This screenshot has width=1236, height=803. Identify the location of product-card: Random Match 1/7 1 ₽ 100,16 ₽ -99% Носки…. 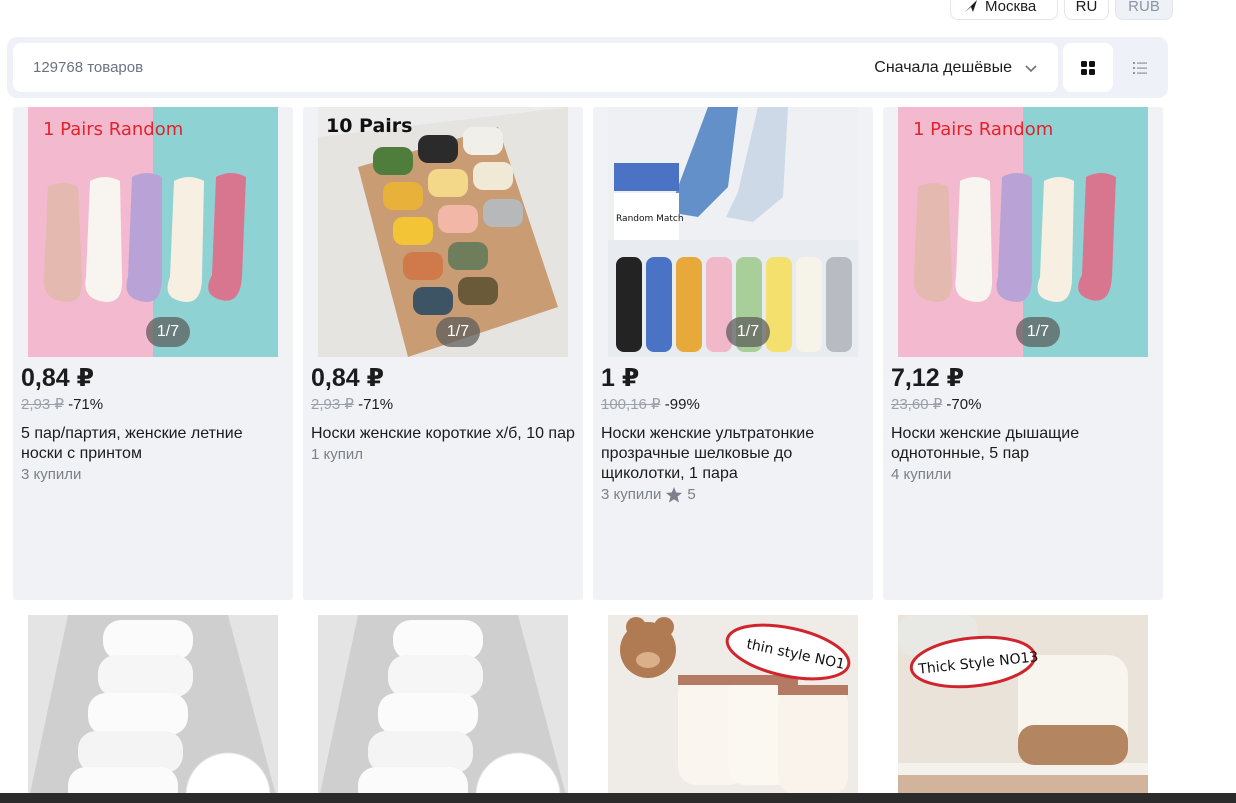
(733, 353).